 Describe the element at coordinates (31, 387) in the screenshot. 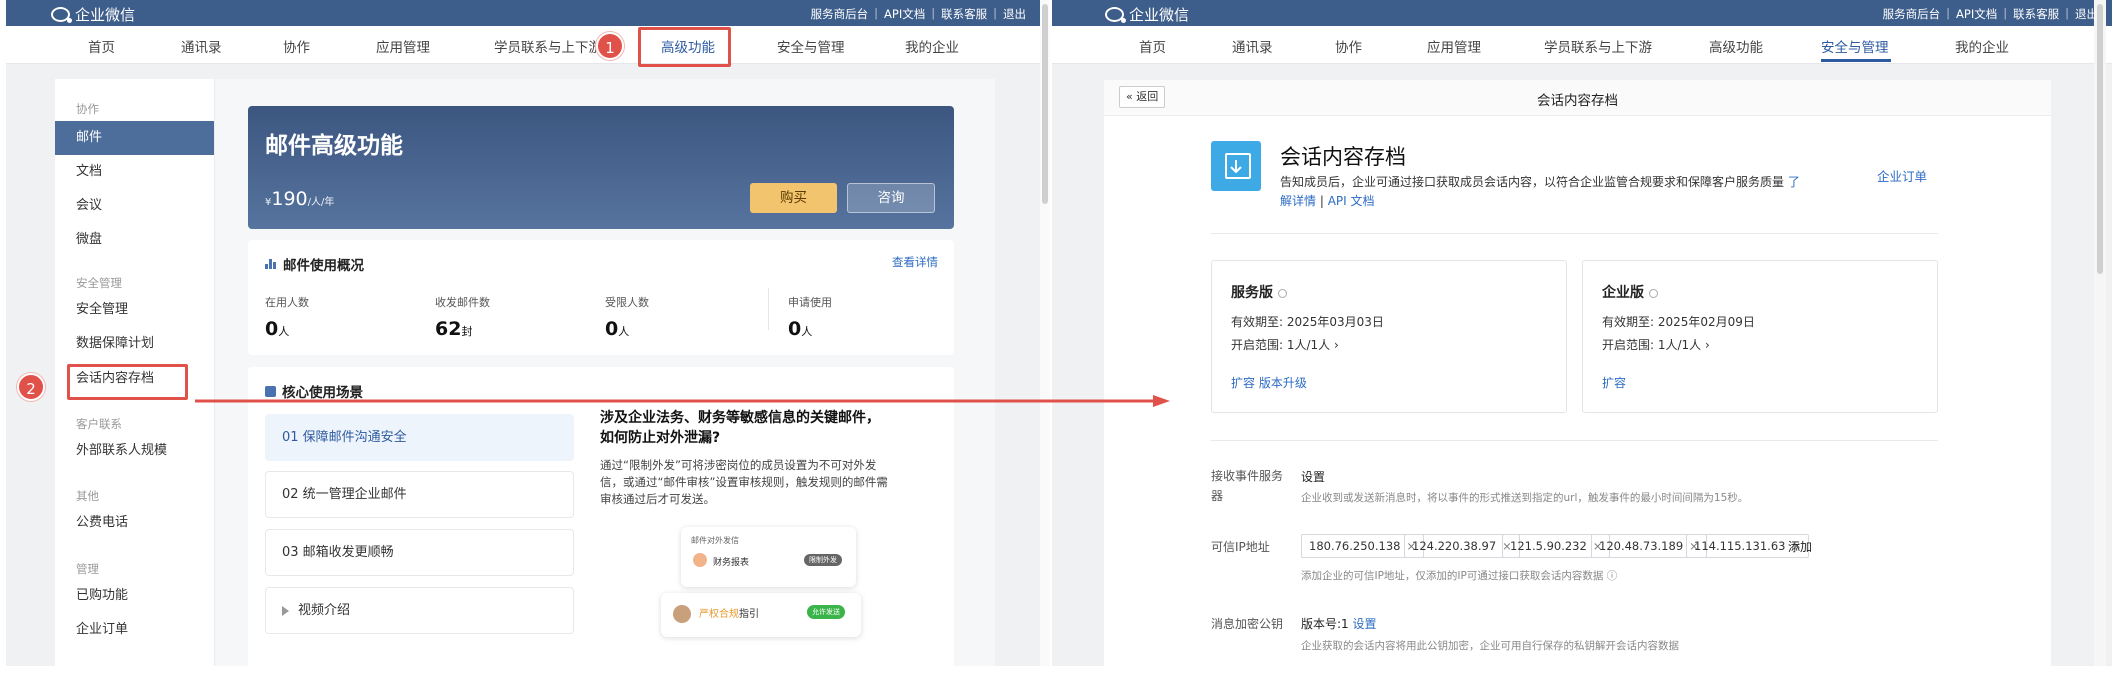

I see `step-badge-2: 2` at that location.